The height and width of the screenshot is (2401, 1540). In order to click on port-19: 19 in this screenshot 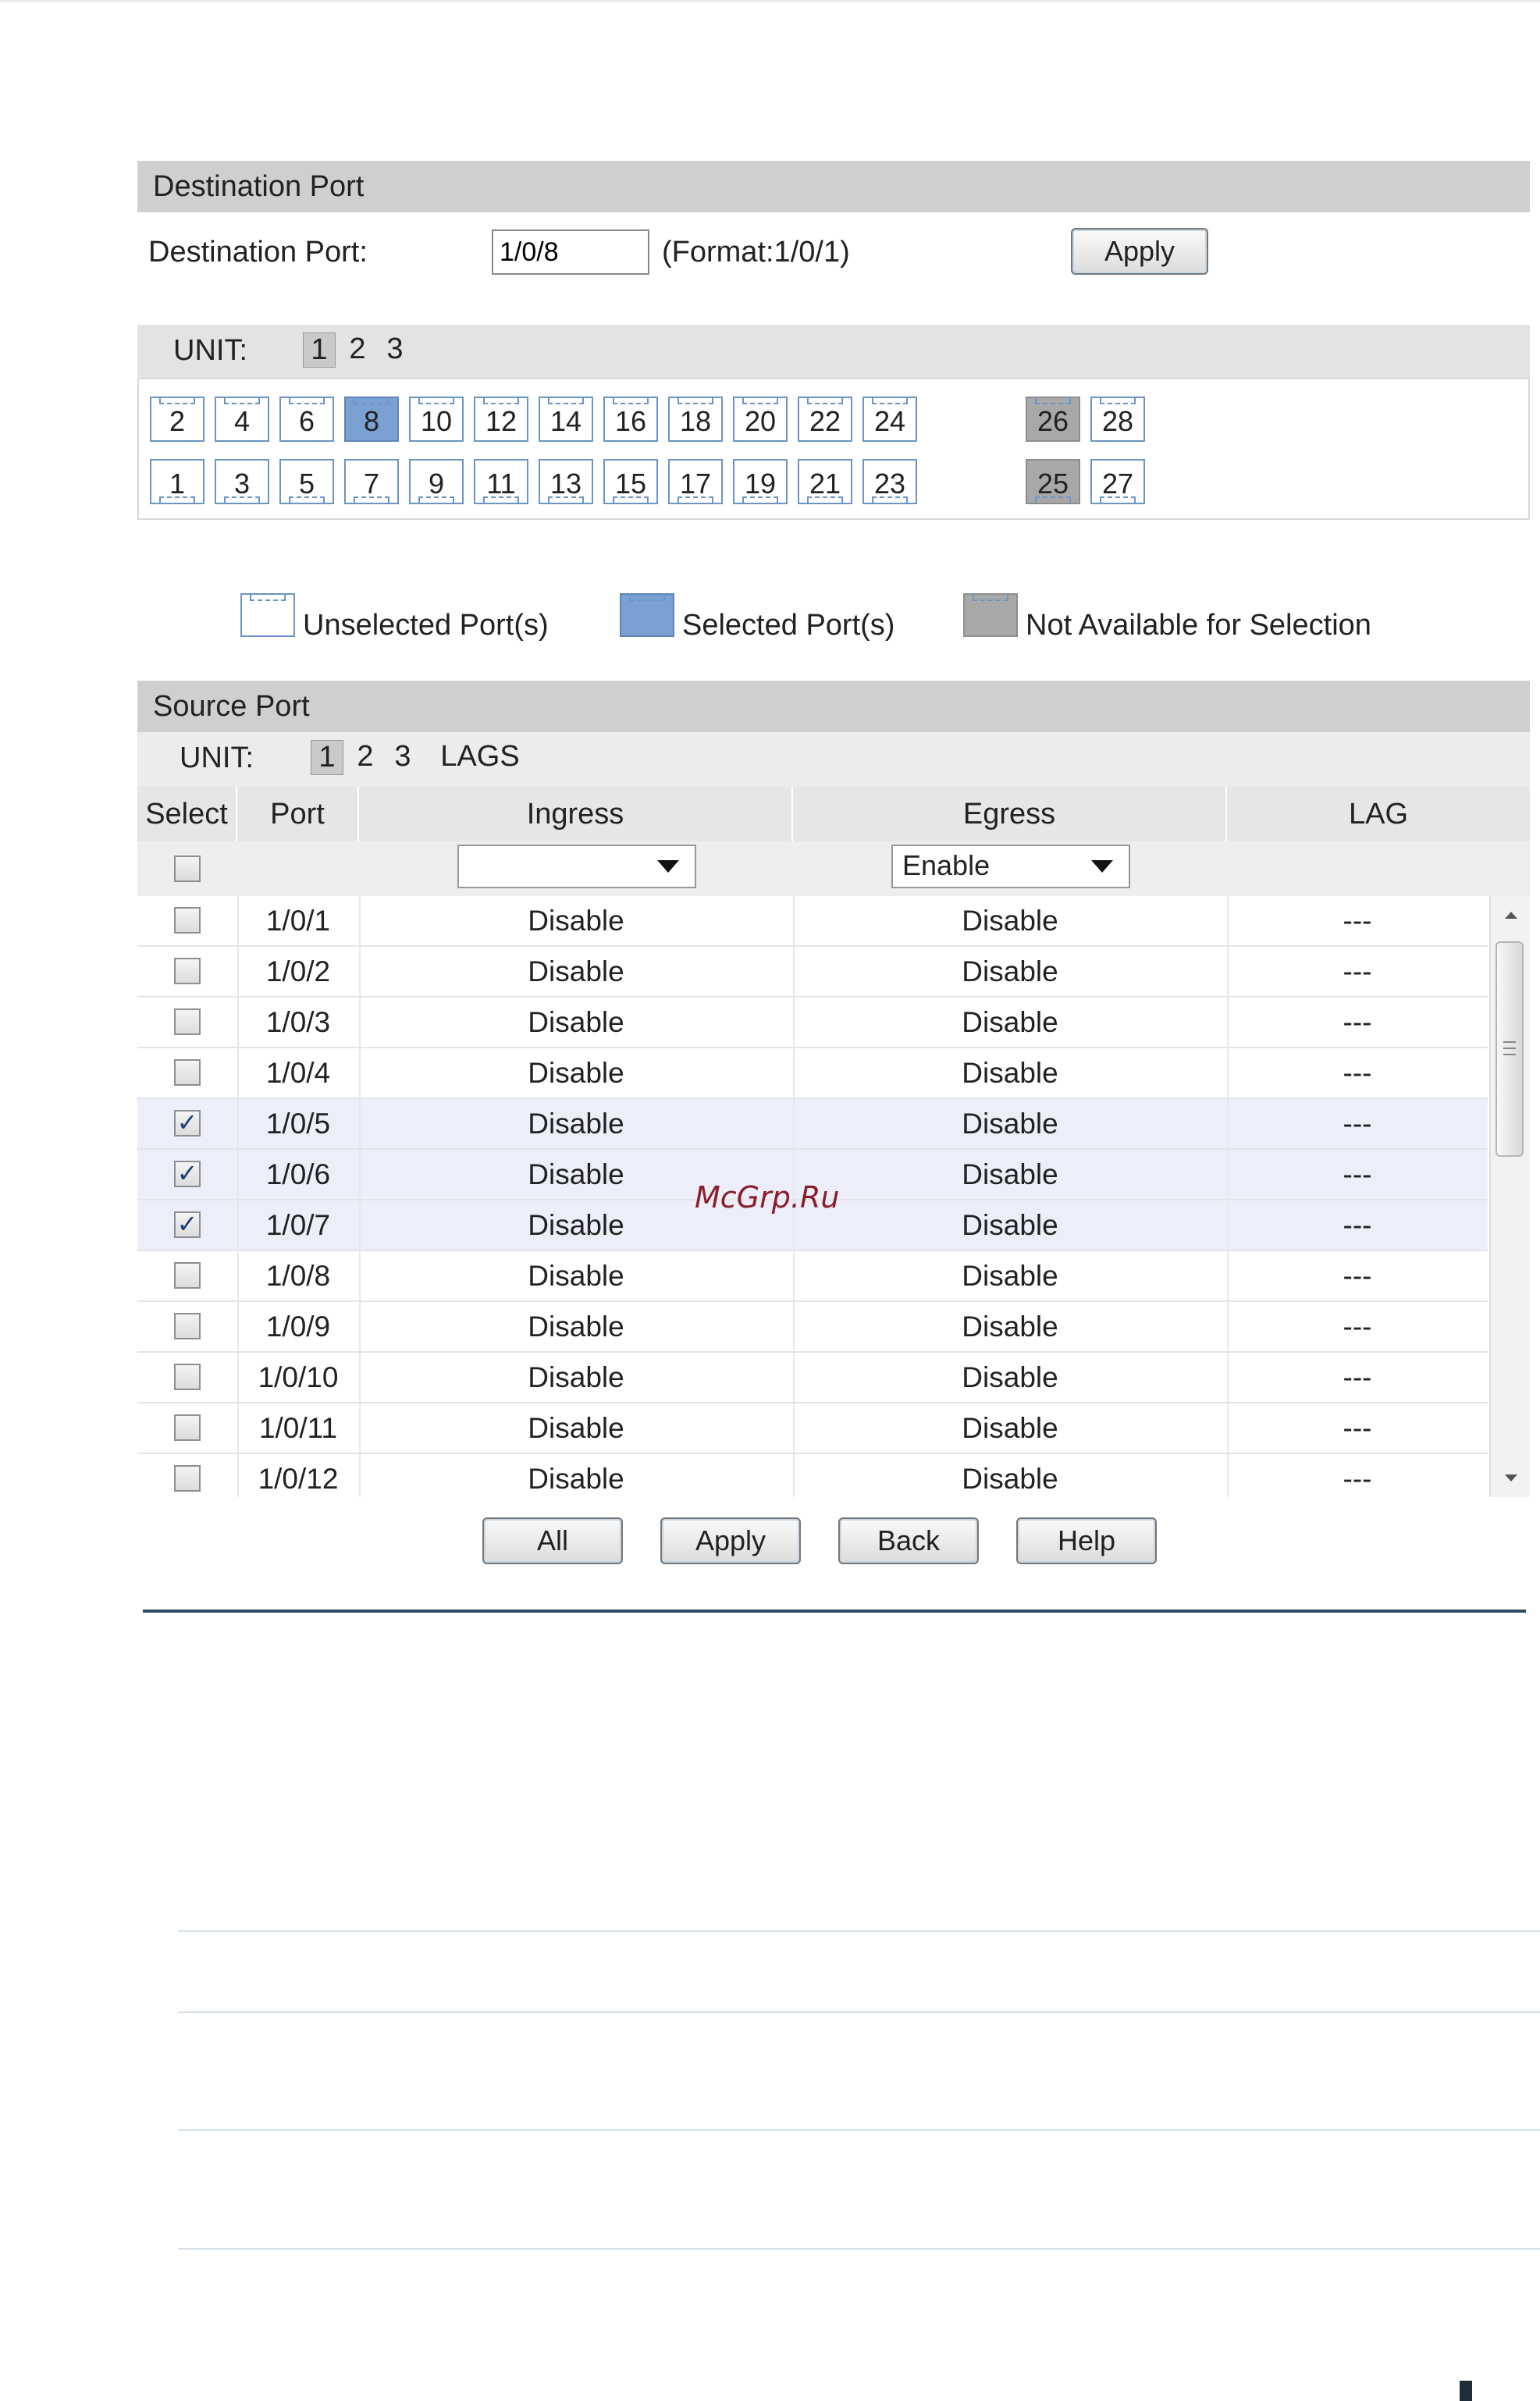, I will do `click(760, 481)`.